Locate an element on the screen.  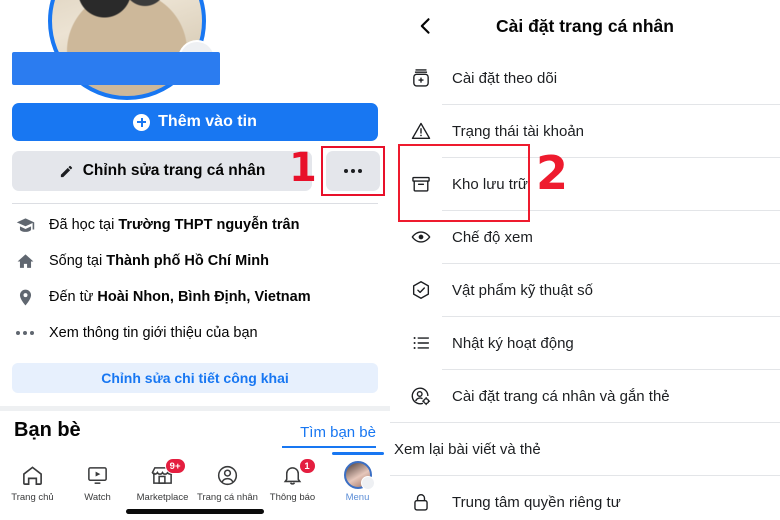
warning-triangle-icon is located at coordinates (421, 131).